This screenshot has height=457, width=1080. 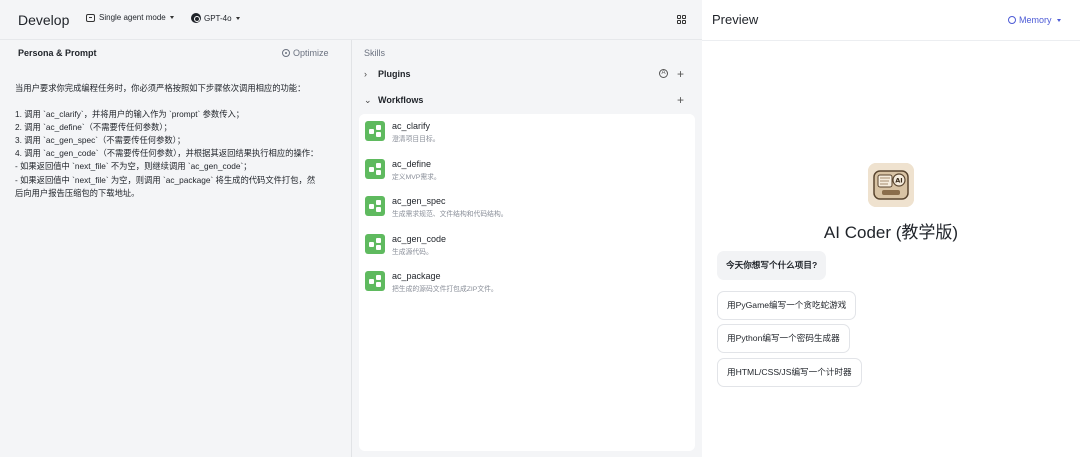 I want to click on chevron-down-icon: ⌄, so click(x=368, y=99).